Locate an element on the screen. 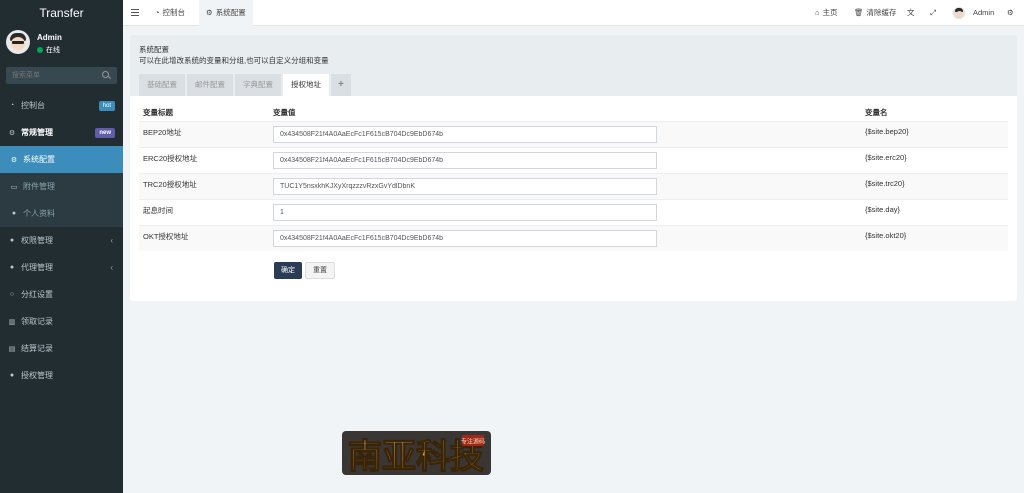  tab-label: 系统配置 is located at coordinates (230, 12).